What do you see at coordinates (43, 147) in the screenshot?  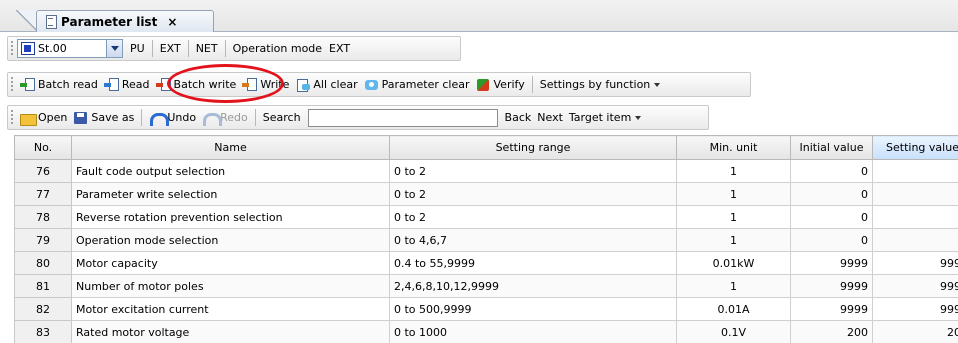 I see `column-header-no: No.` at bounding box center [43, 147].